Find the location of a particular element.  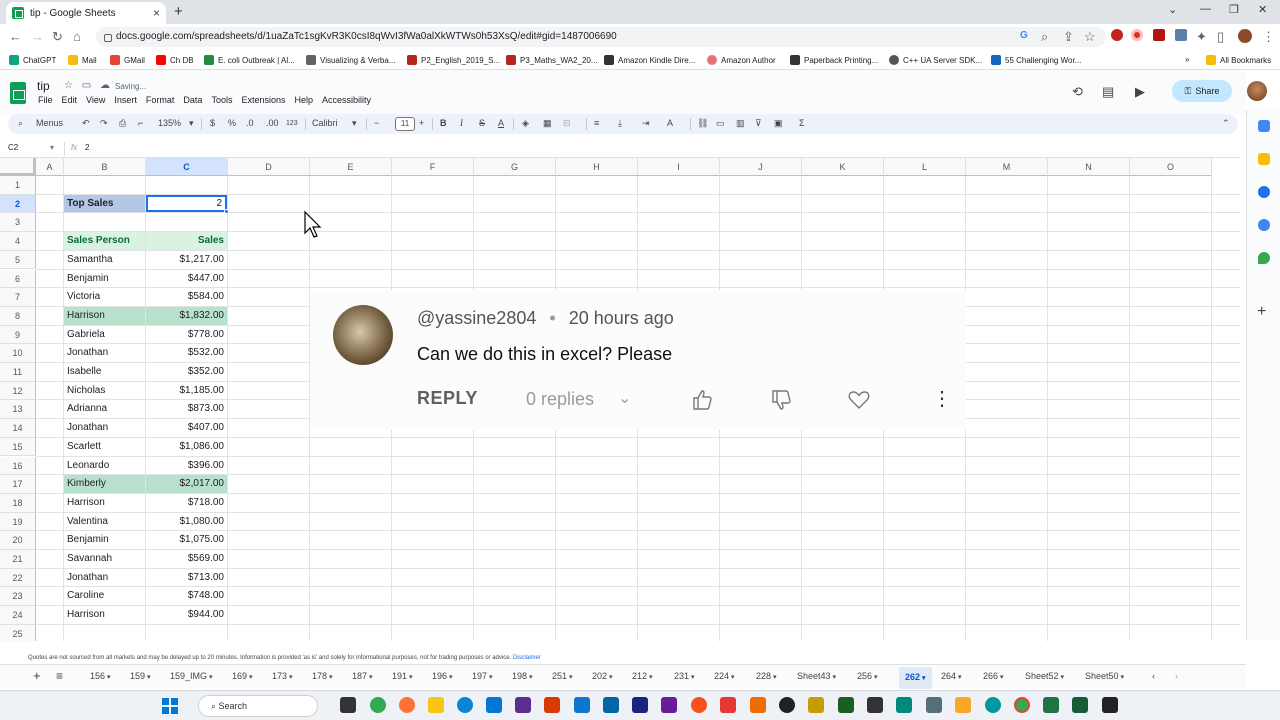

bold-icon: B is located at coordinates (443, 123).